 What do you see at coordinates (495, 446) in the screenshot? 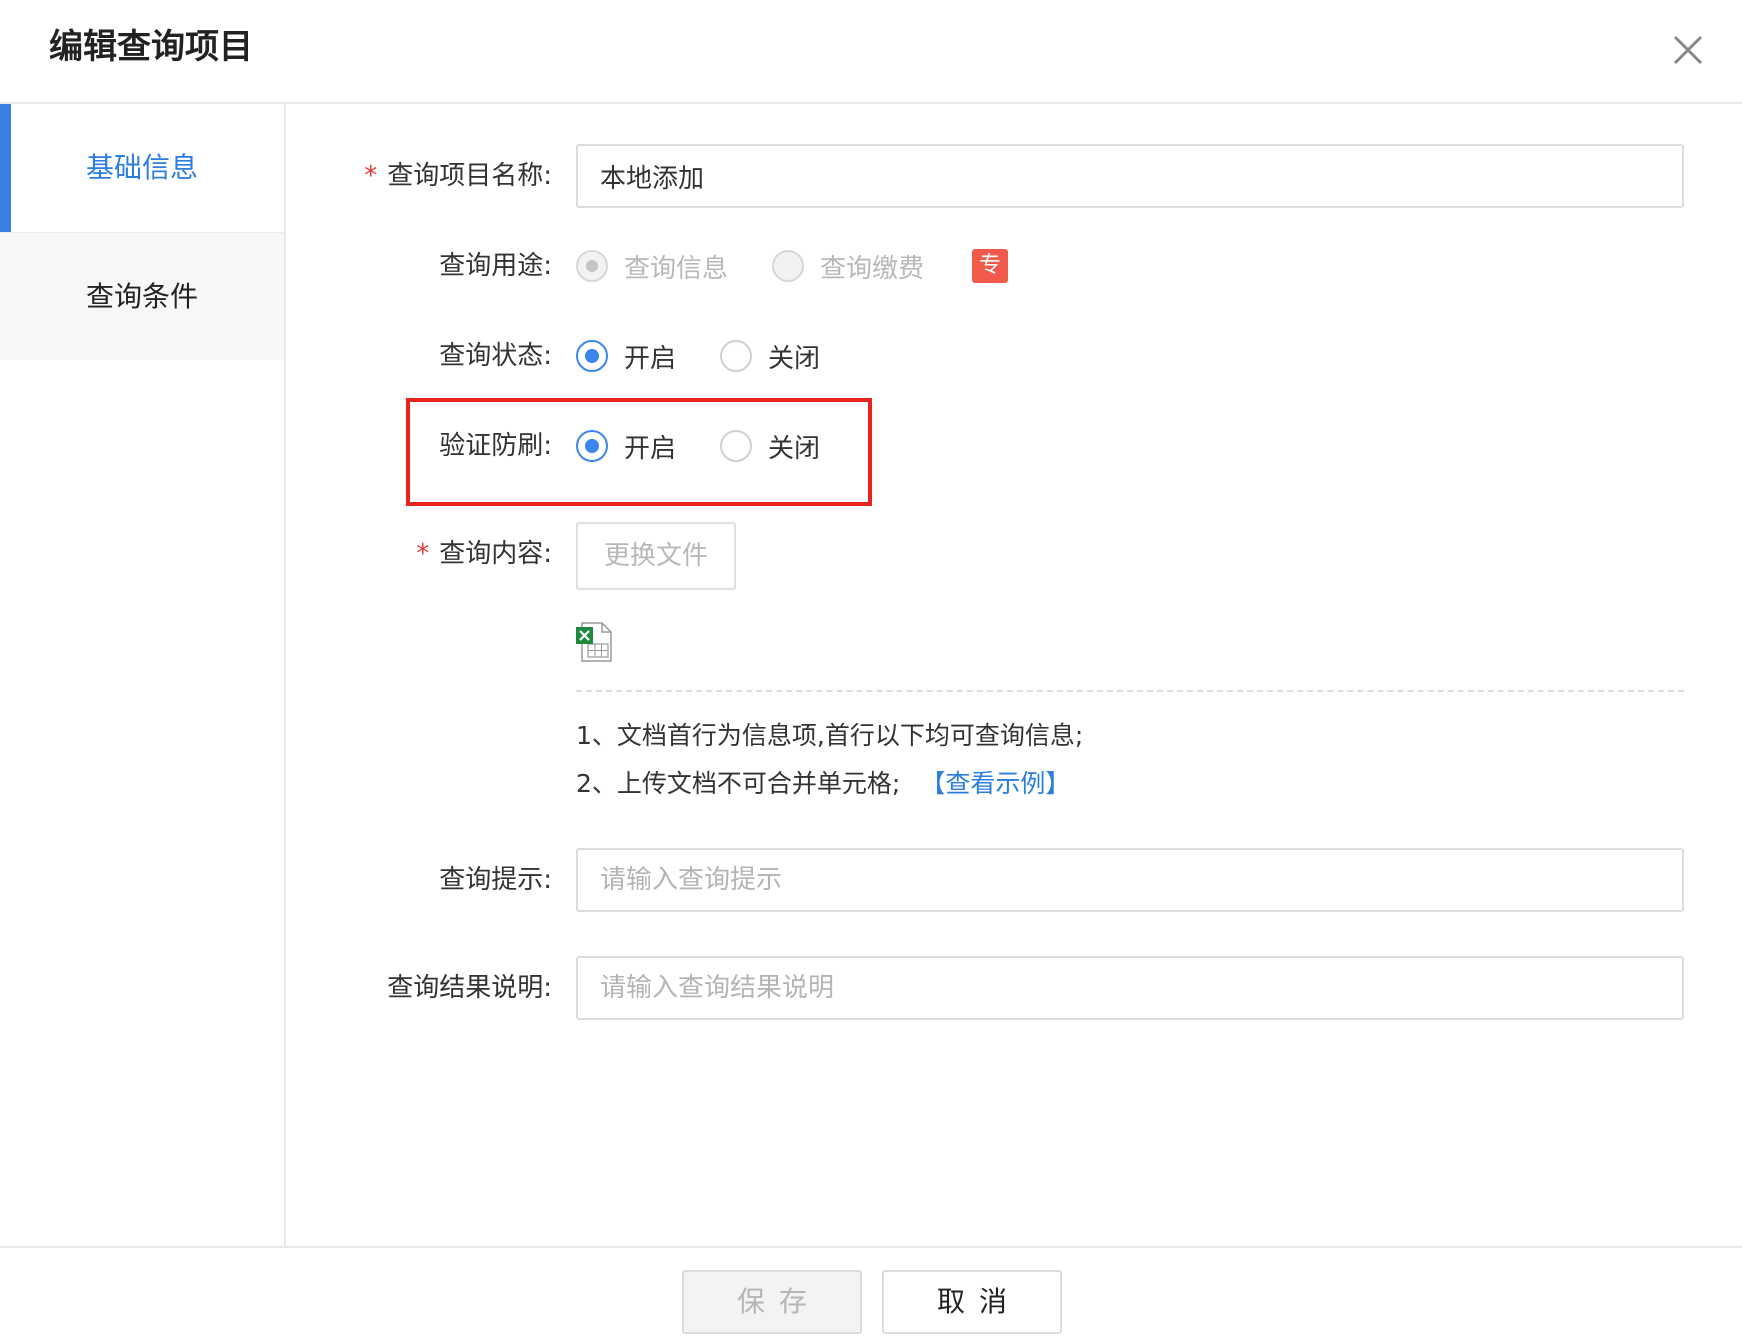
I see `anti-brush-label: 验证防刷:` at bounding box center [495, 446].